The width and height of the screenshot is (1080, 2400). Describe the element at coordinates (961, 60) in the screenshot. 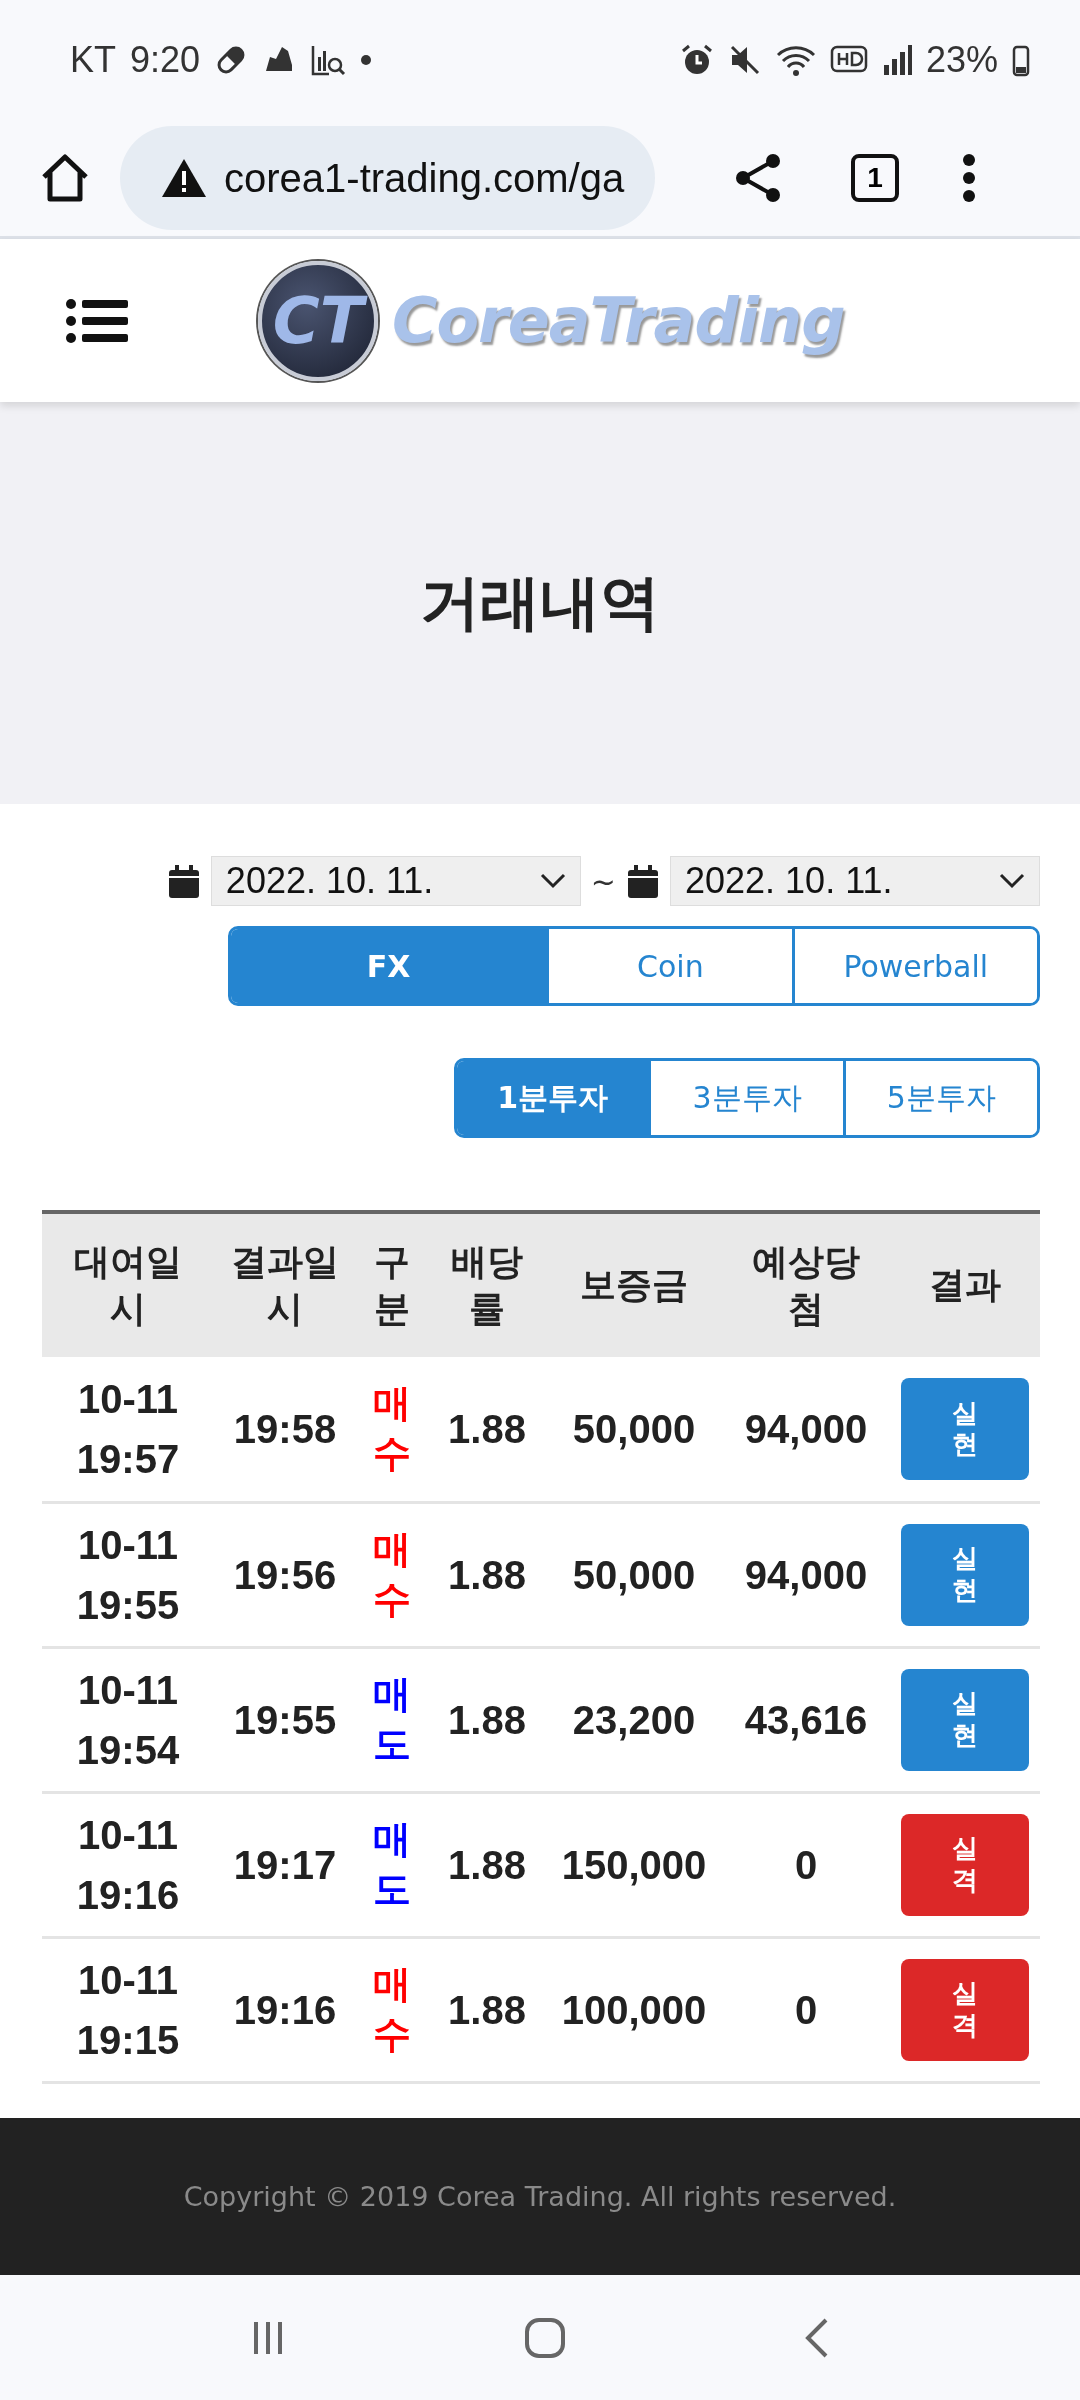

I see `battery-percent: 23%` at that location.